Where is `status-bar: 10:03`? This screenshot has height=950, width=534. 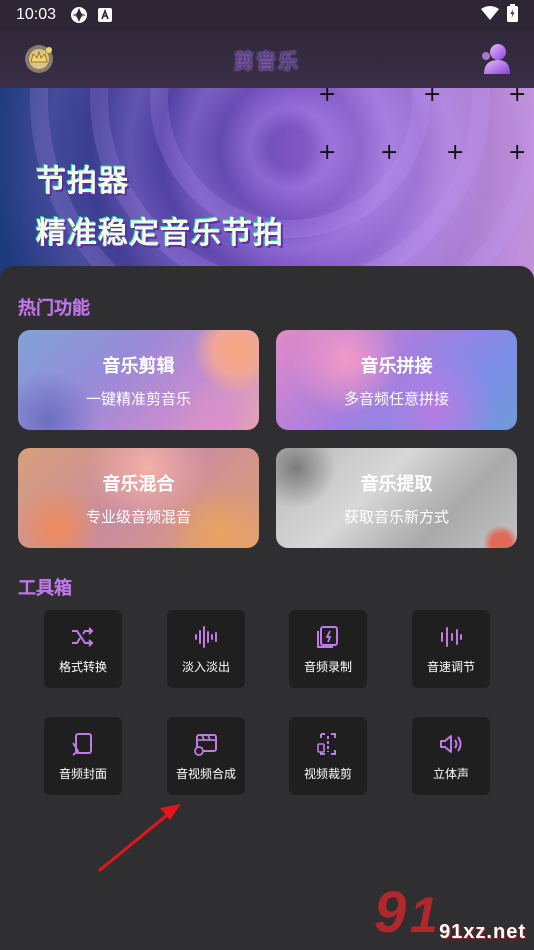 status-bar: 10:03 is located at coordinates (267, 15).